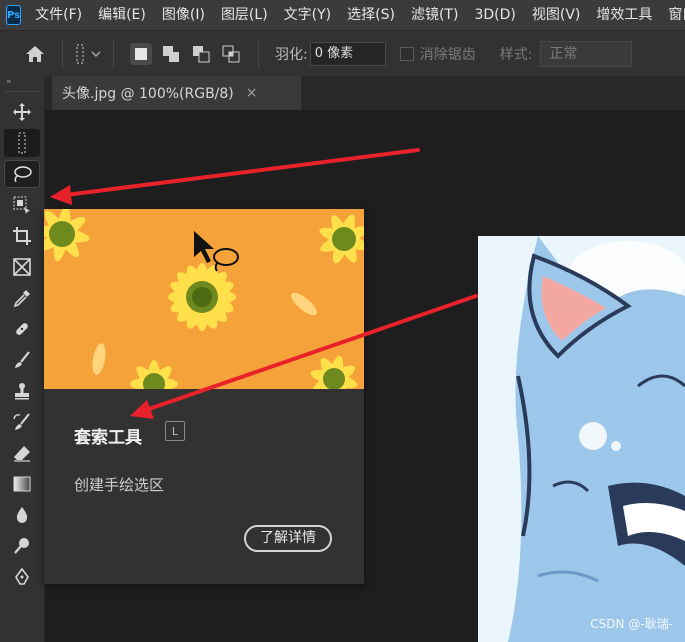  I want to click on intersect-selection-button, so click(231, 54).